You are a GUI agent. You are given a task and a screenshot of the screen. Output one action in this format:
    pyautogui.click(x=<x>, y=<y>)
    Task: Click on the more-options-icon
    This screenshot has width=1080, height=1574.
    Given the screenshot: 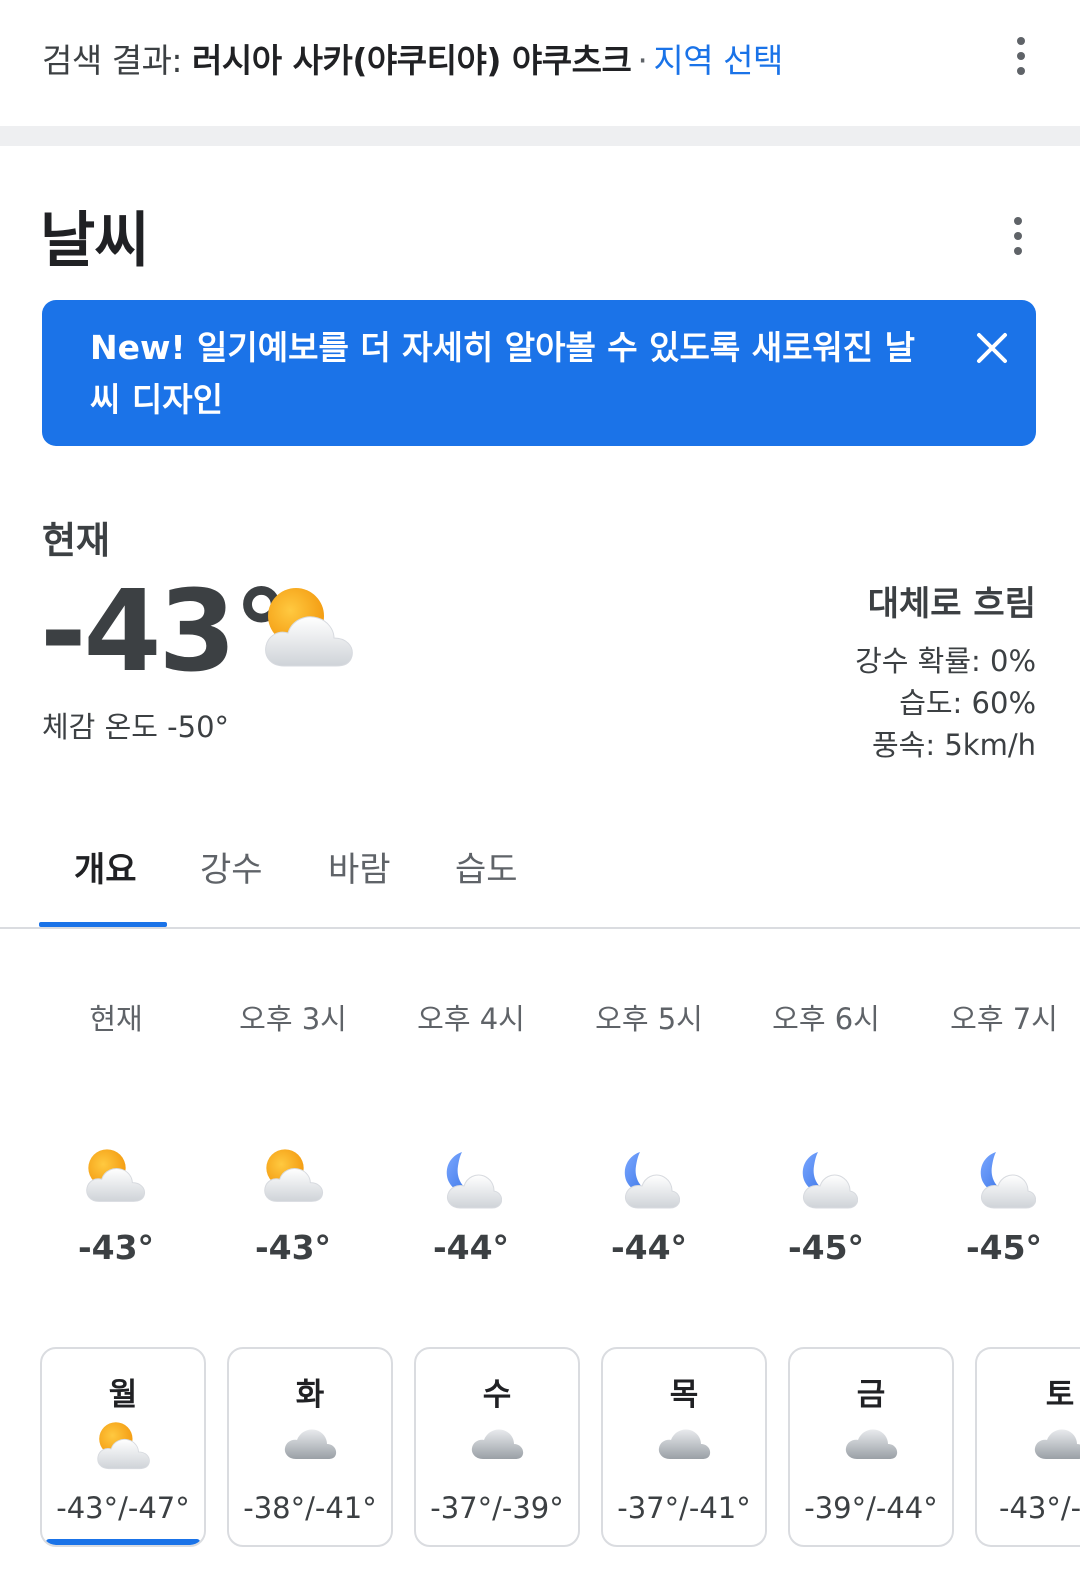 What is the action you would take?
    pyautogui.click(x=1021, y=56)
    